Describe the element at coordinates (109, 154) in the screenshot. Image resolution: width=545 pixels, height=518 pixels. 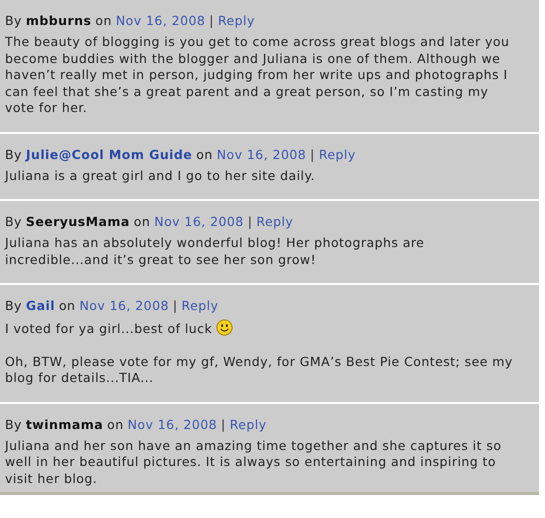
I see `author-link: Julie@Cool Mom Guide` at that location.